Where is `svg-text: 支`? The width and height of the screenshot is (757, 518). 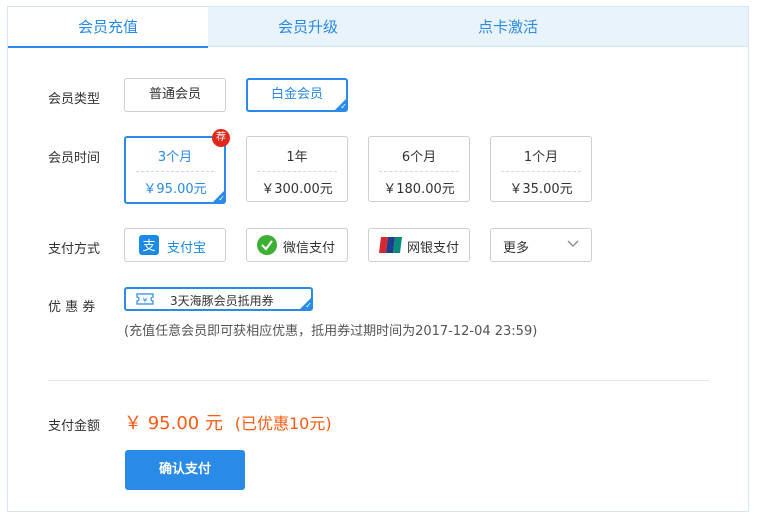 svg-text: 支 is located at coordinates (148, 246).